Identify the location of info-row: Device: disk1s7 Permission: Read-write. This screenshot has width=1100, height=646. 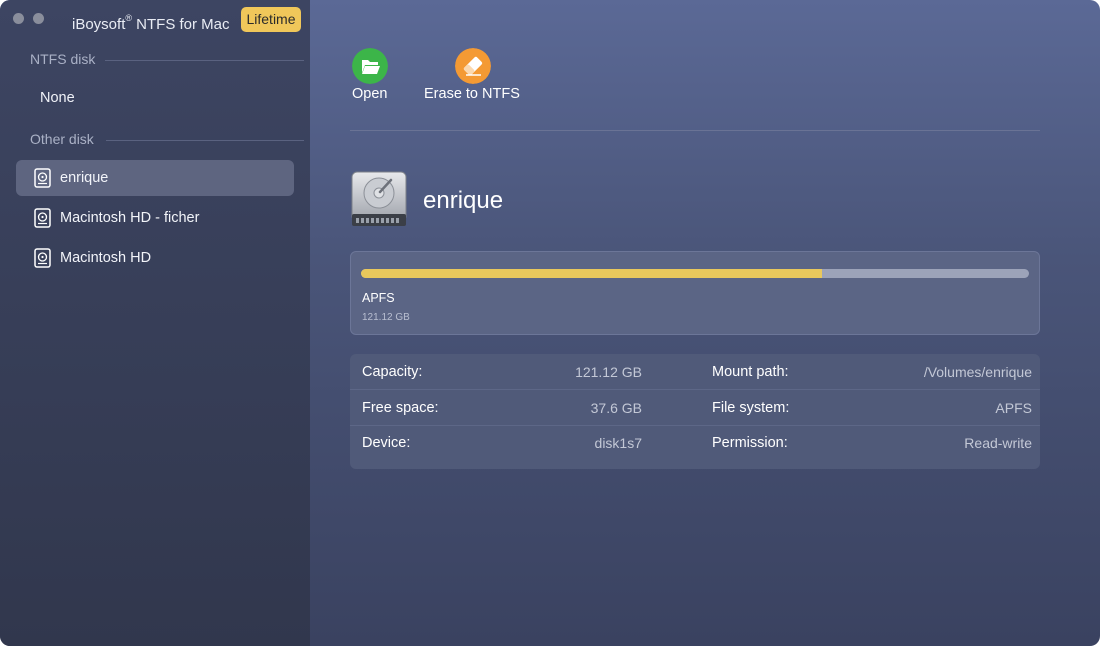
(695, 443).